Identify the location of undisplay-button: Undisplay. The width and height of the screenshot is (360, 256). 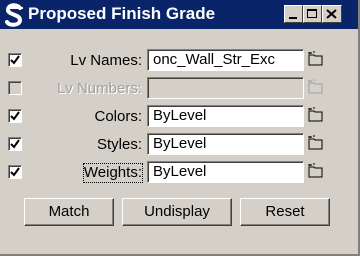
(177, 212).